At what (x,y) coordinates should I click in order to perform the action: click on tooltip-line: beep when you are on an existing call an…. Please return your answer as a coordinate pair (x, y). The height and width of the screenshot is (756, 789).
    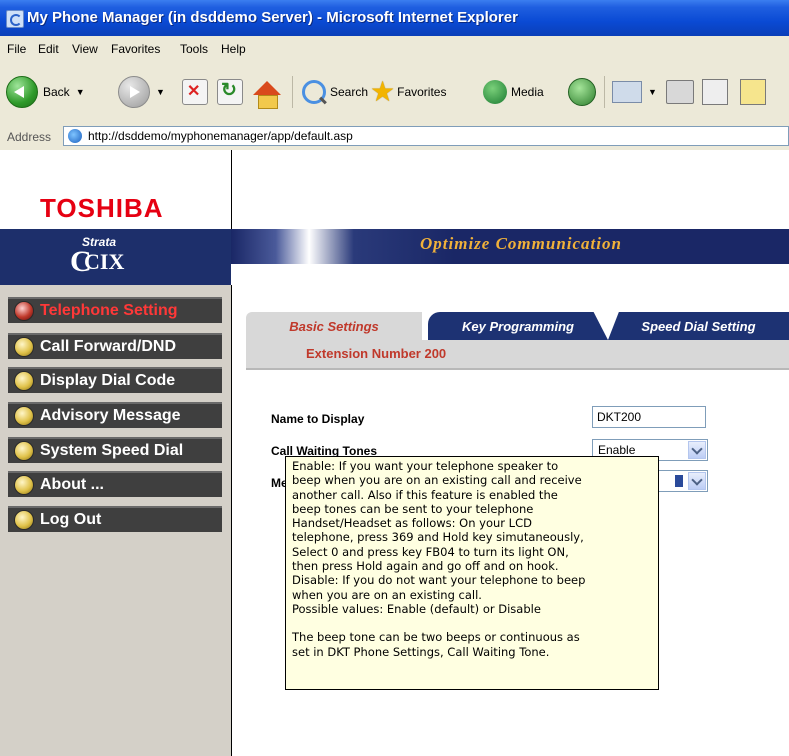
    Looking at the image, I should click on (437, 480).